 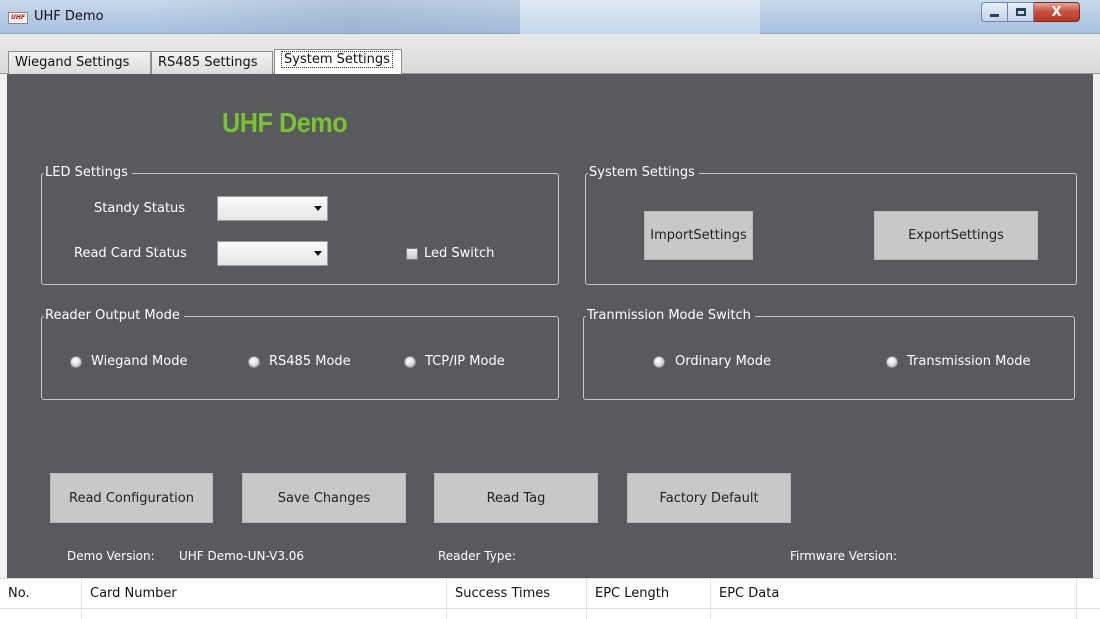 What do you see at coordinates (76, 362) in the screenshot?
I see `wiegand-mode-radio` at bounding box center [76, 362].